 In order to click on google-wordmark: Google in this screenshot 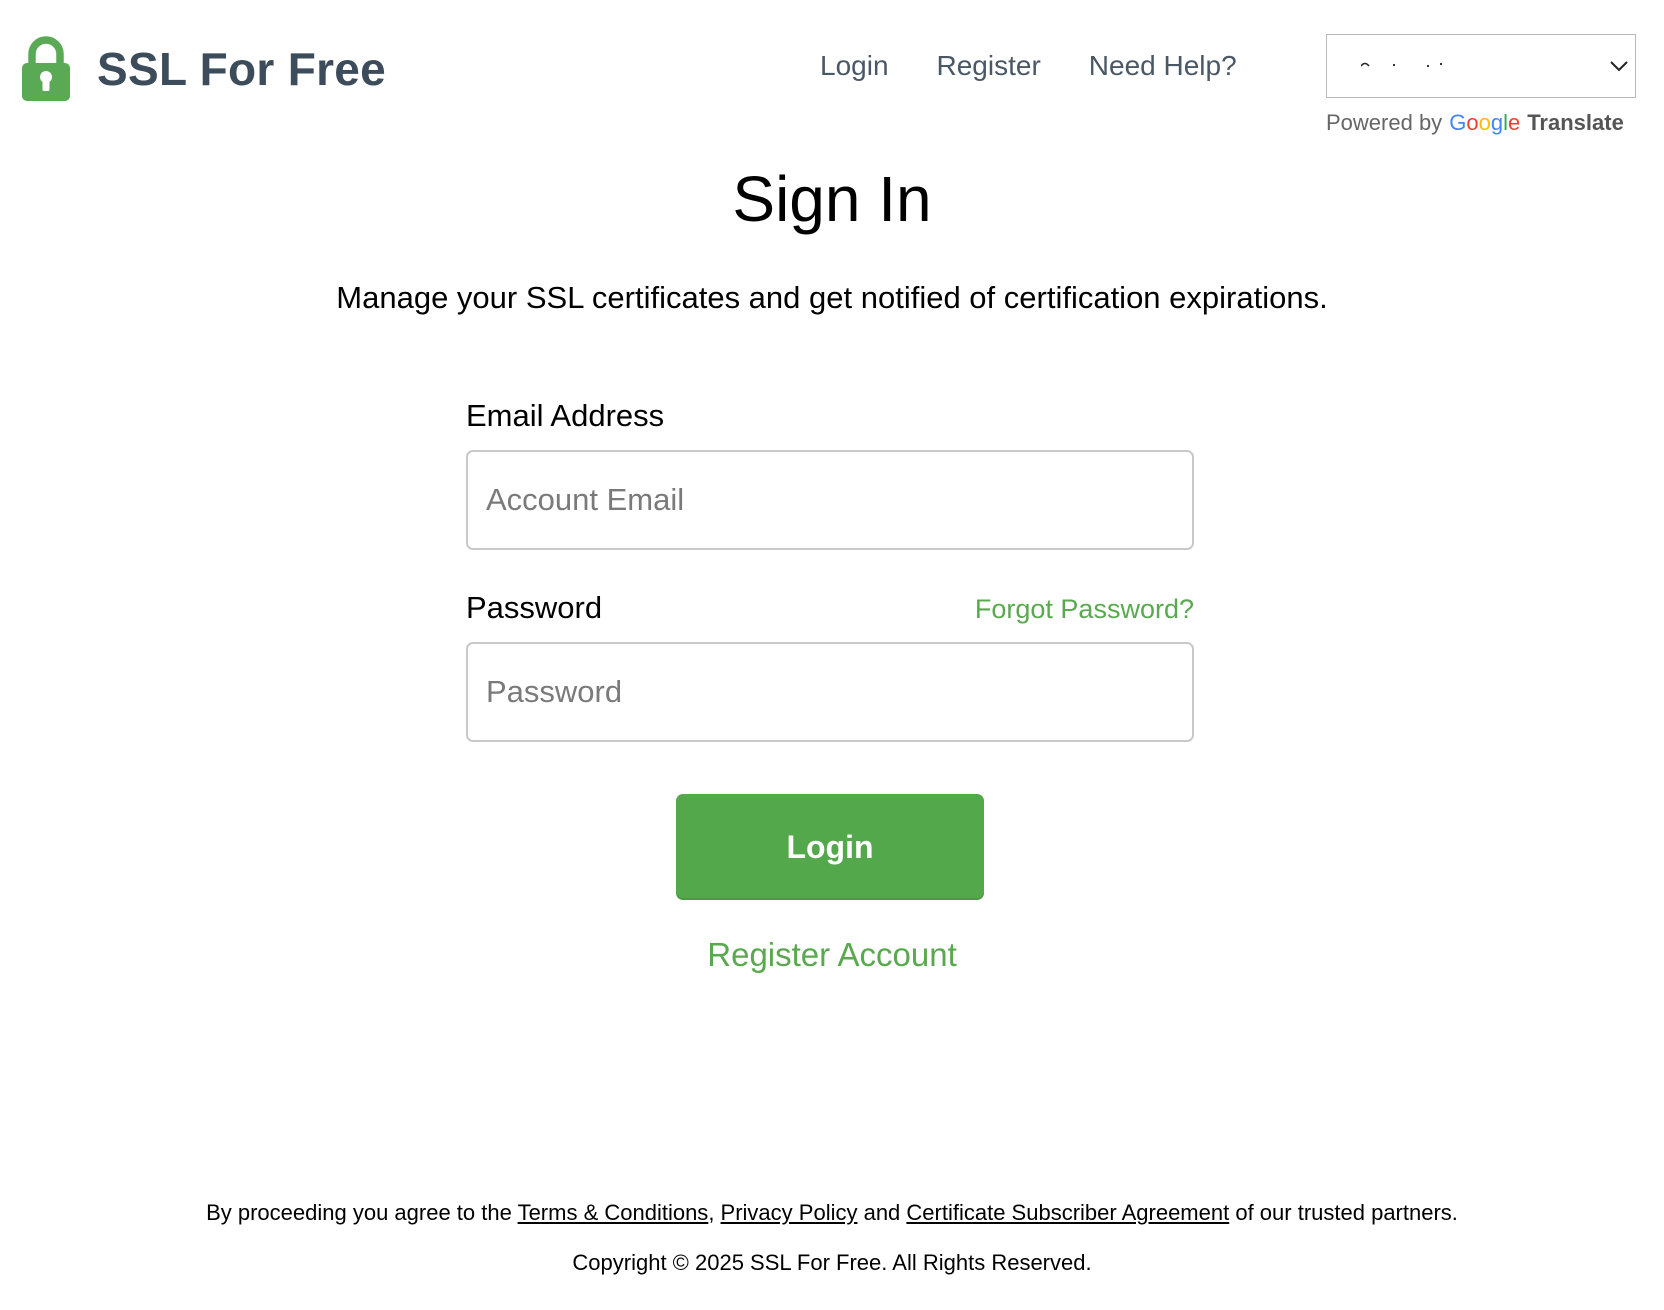, I will do `click(1484, 123)`.